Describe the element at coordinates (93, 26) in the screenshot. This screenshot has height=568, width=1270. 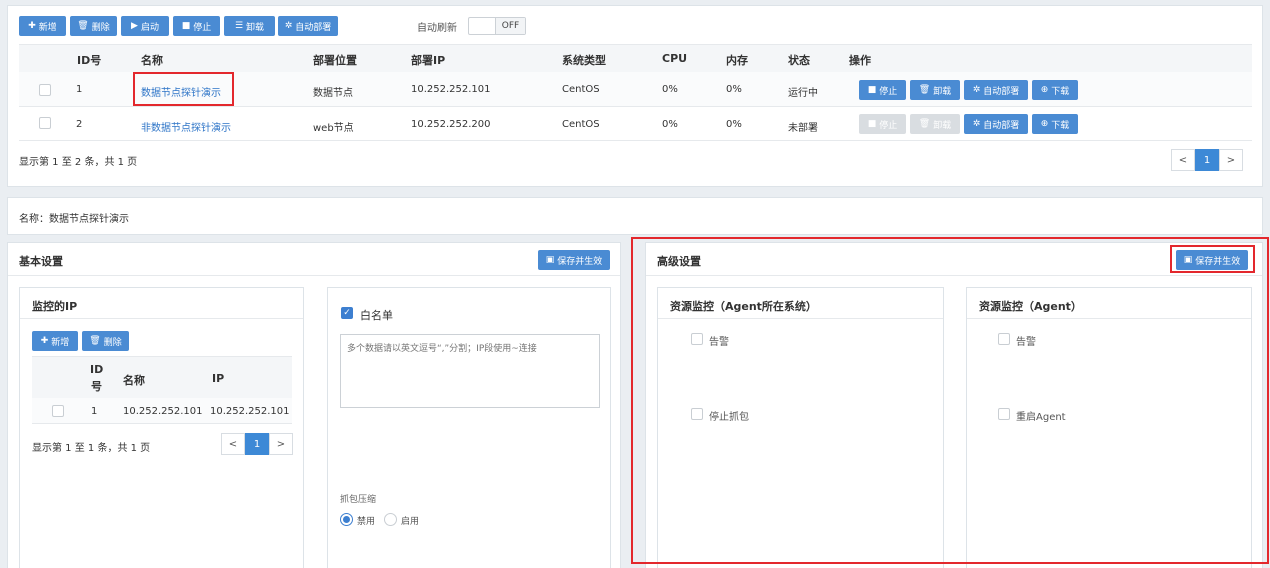
I see `delete-button: 🗑 删除` at that location.